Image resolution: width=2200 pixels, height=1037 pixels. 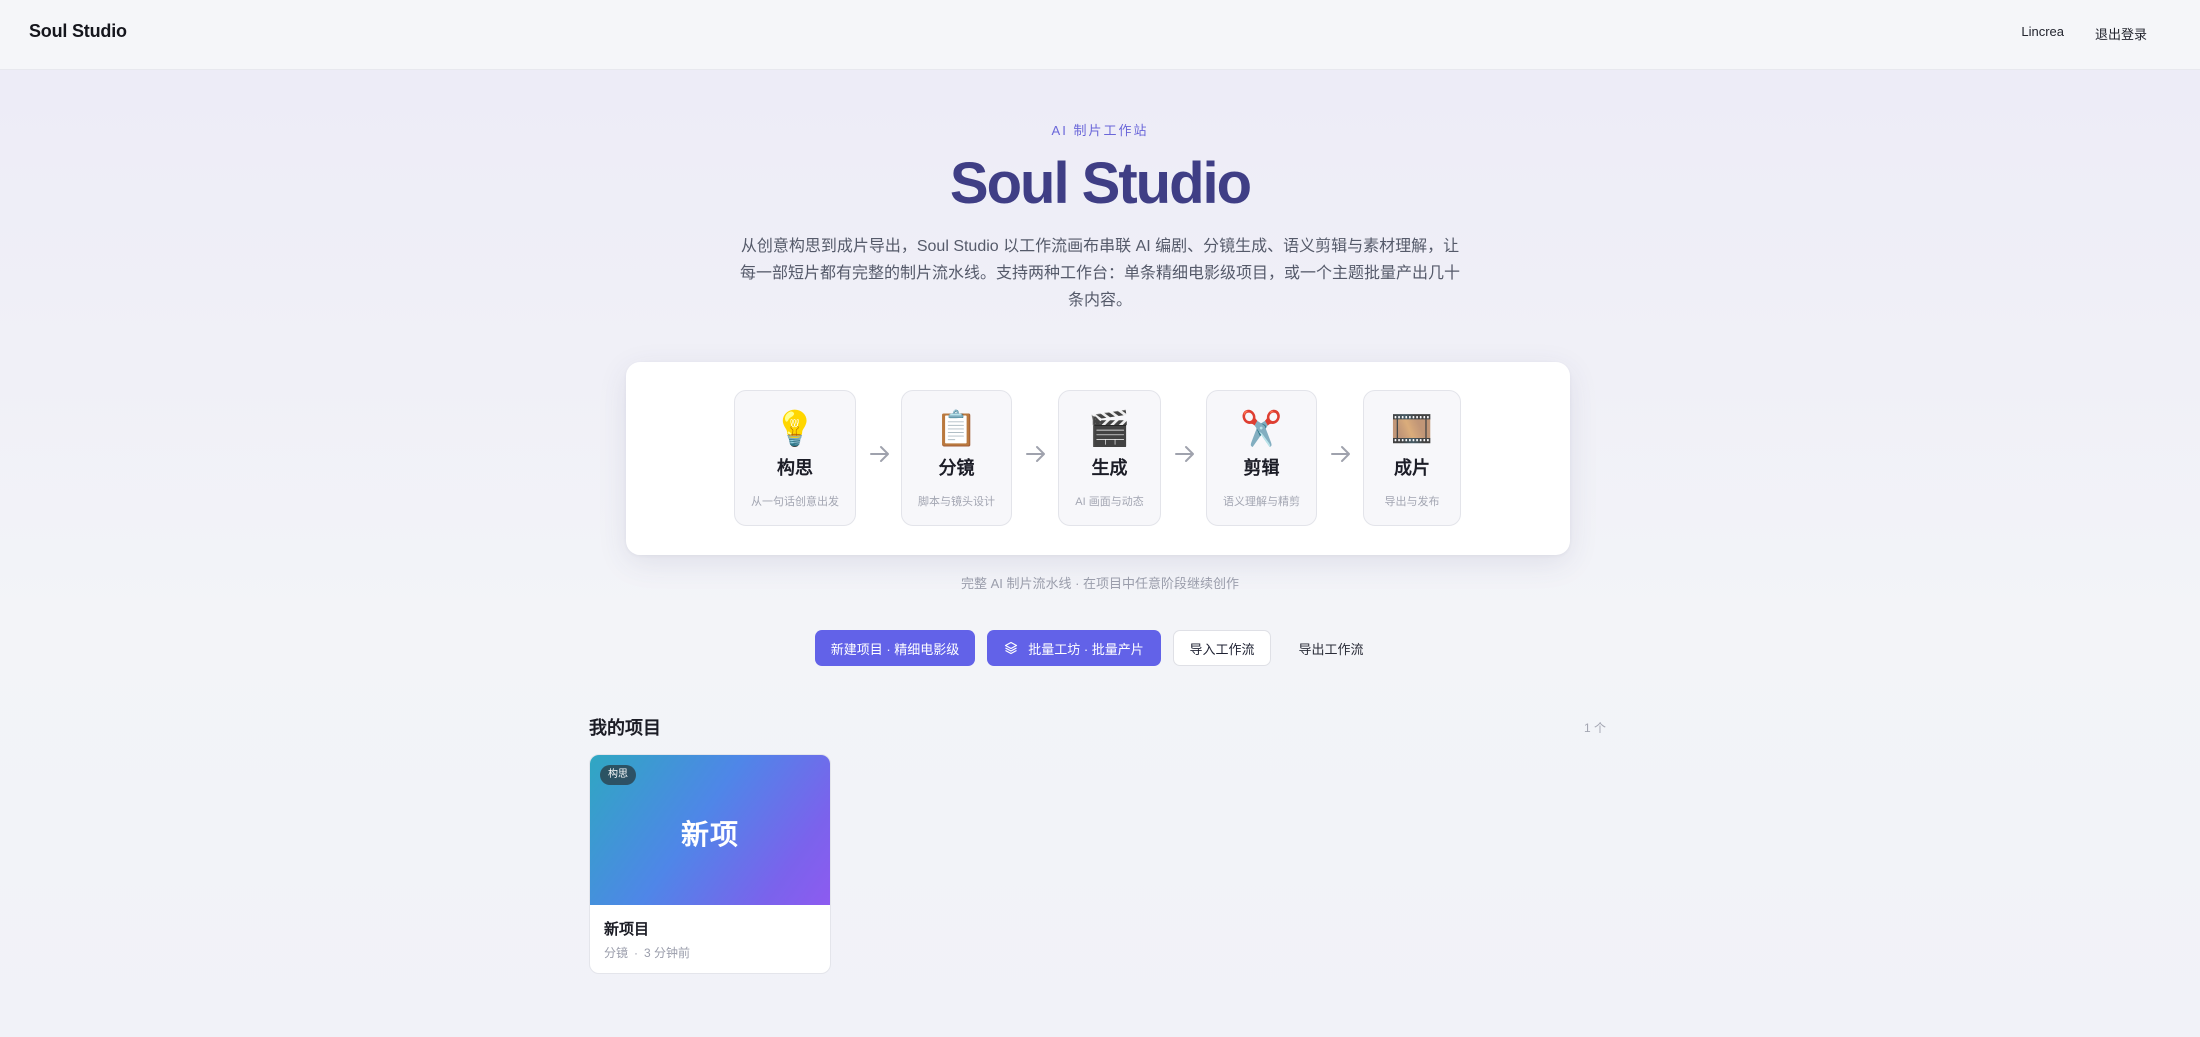 What do you see at coordinates (956, 468) in the screenshot?
I see `stage-name: 分镜` at bounding box center [956, 468].